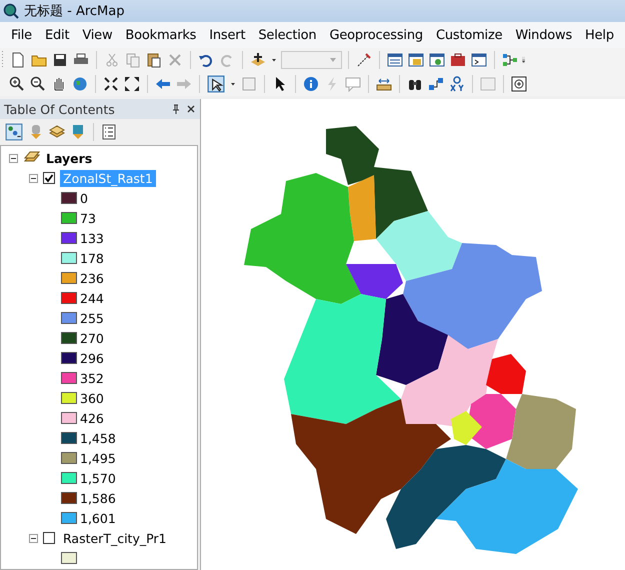 The width and height of the screenshot is (625, 570). What do you see at coordinates (160, 35) in the screenshot?
I see `menu-item: Bookmarks` at bounding box center [160, 35].